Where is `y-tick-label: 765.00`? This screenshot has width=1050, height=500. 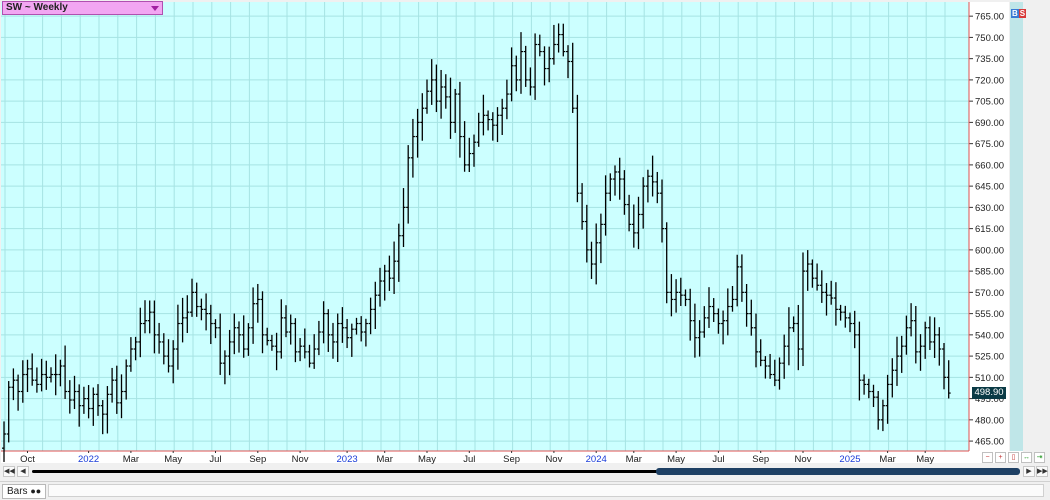
y-tick-label: 765.00 is located at coordinates (989, 17).